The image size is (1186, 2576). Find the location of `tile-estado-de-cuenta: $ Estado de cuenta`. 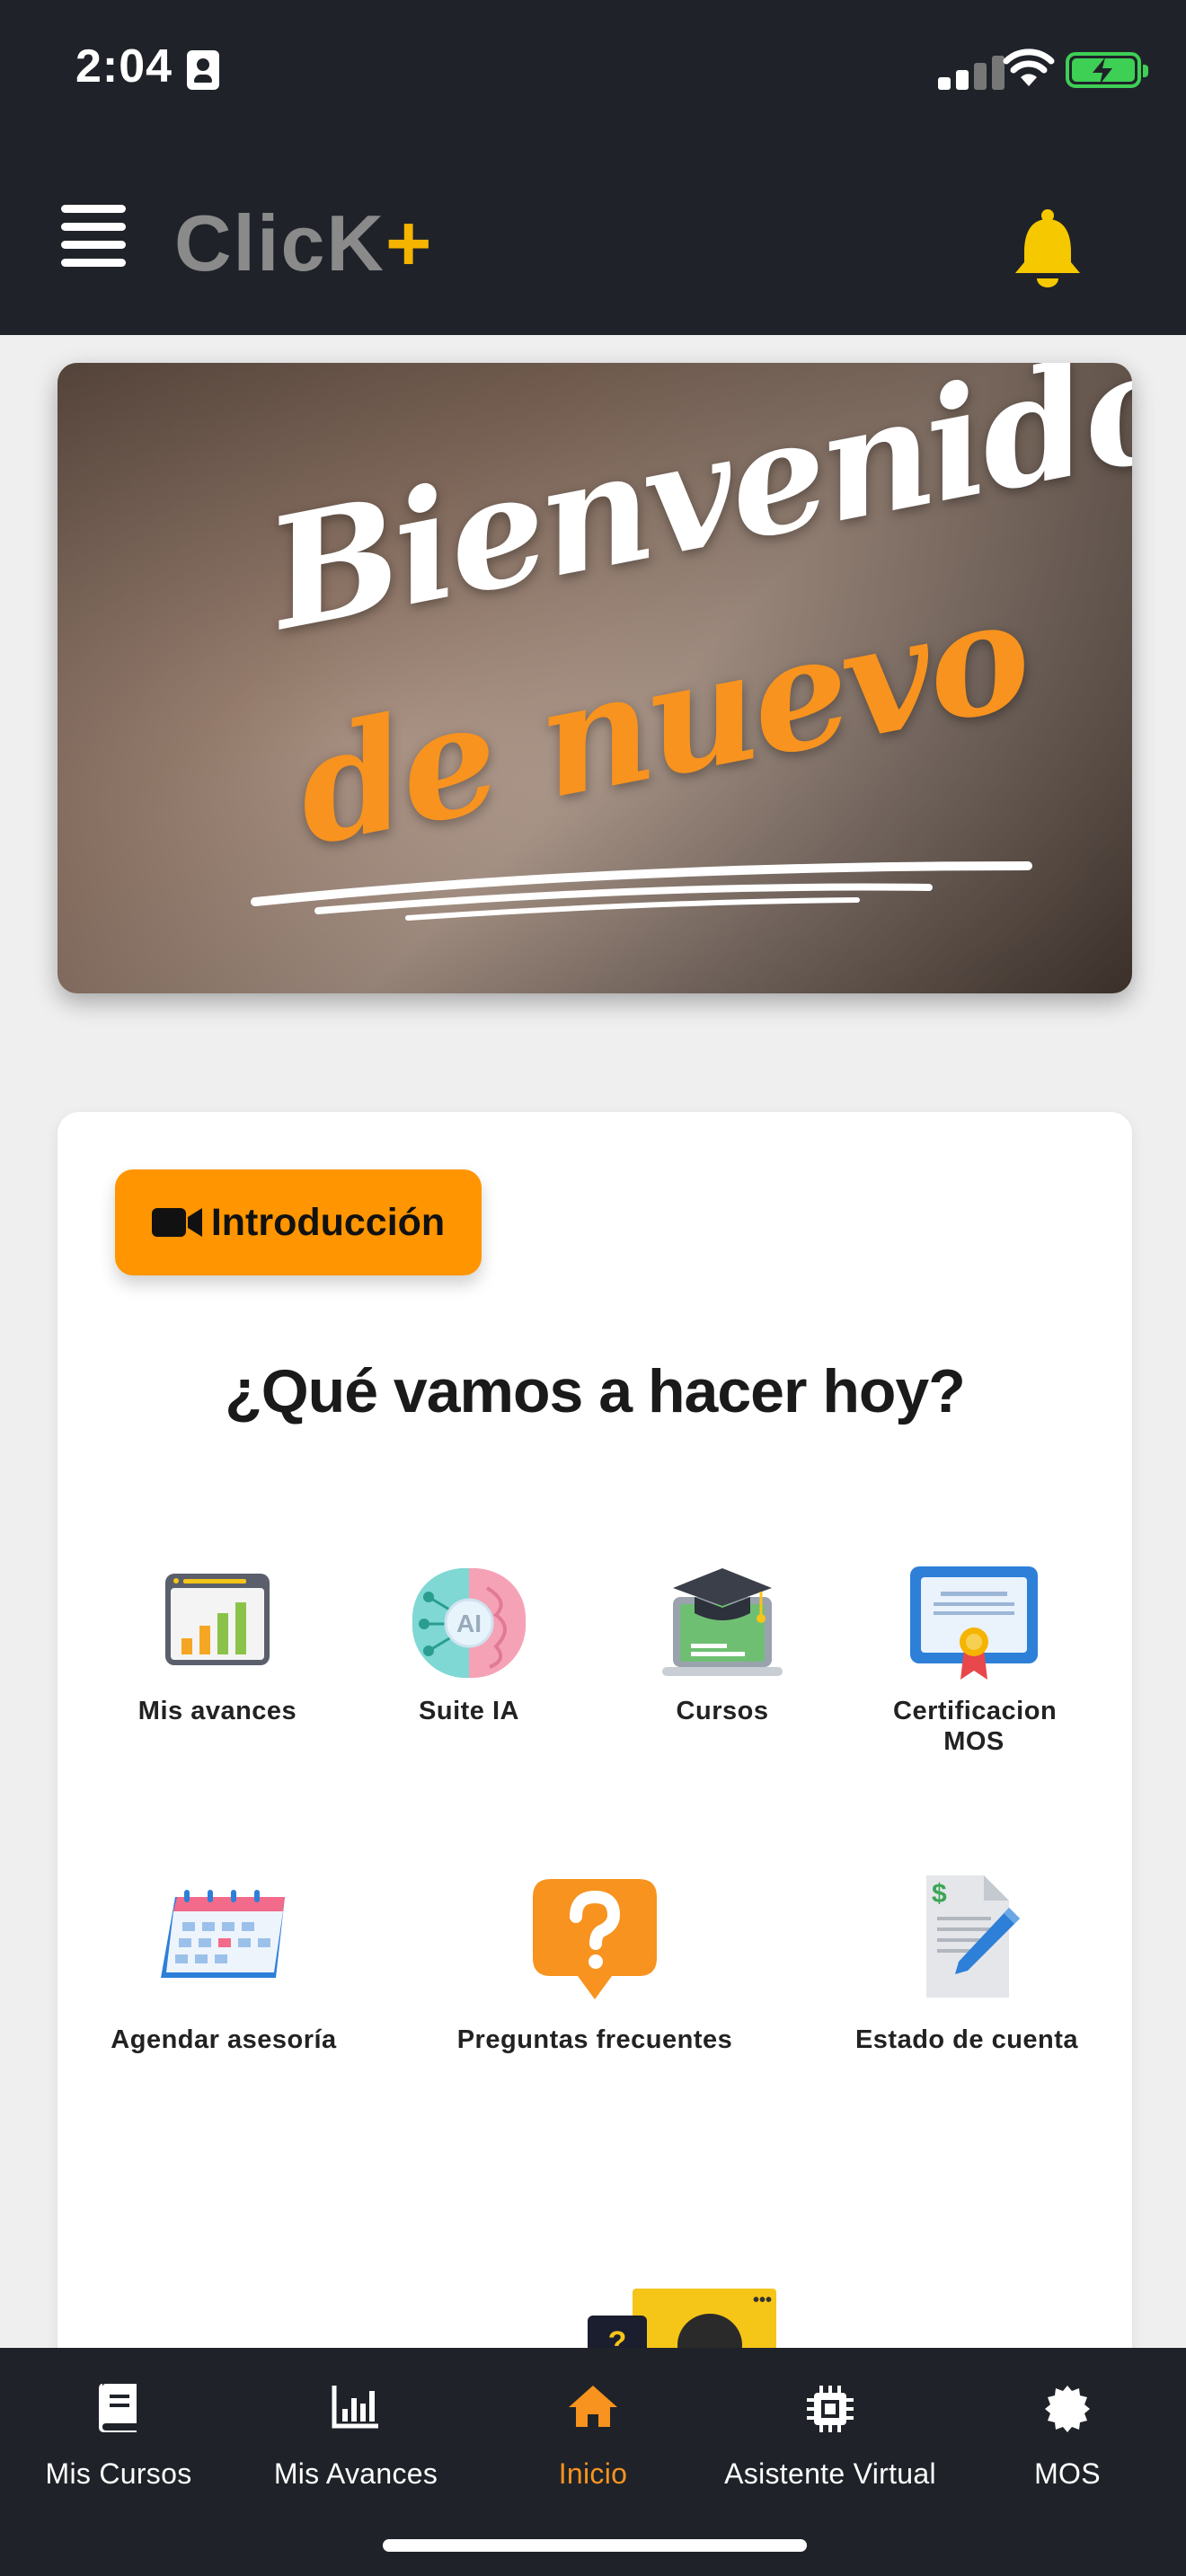

tile-estado-de-cuenta: $ Estado de cuenta is located at coordinates (967, 1974).